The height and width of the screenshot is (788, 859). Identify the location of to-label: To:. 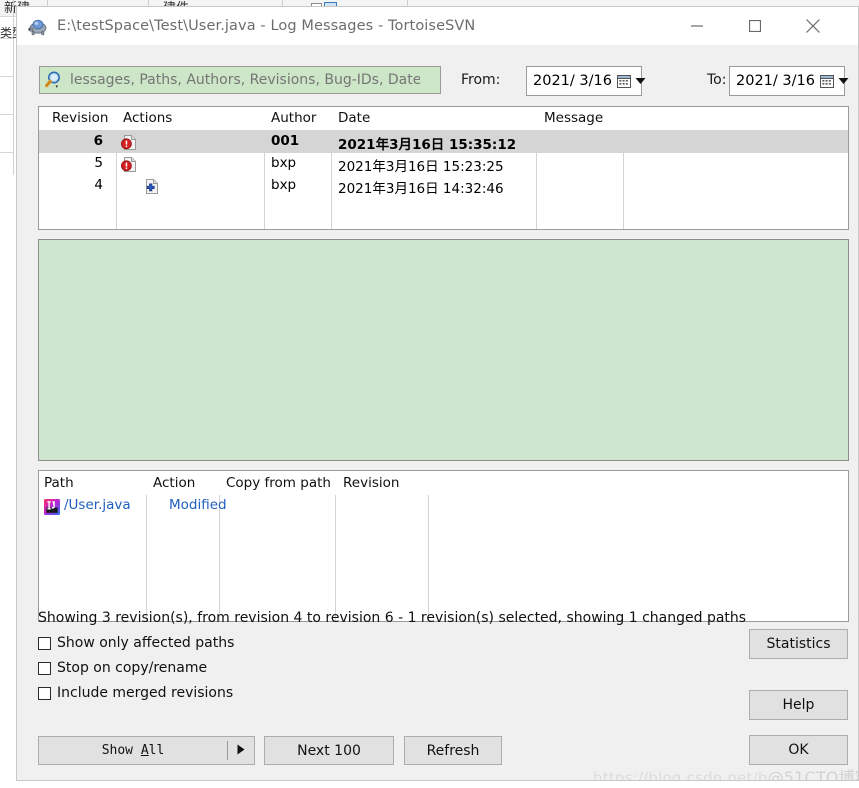
(717, 80).